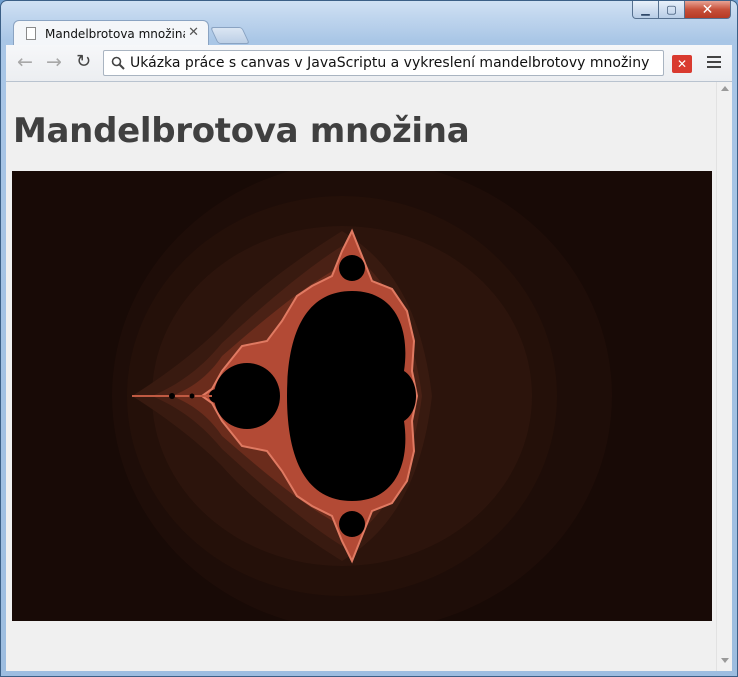 Image resolution: width=738 pixels, height=677 pixels. What do you see at coordinates (724, 376) in the screenshot?
I see `vertical-scrollbar` at bounding box center [724, 376].